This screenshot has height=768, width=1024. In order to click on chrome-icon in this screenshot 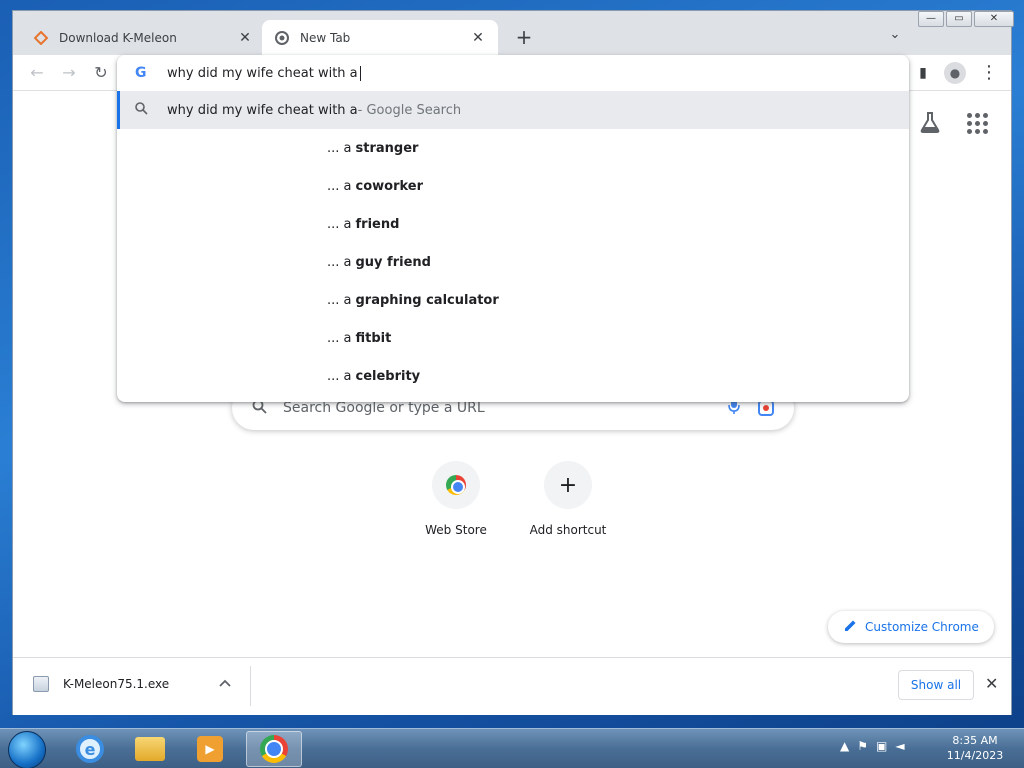, I will do `click(282, 38)`.